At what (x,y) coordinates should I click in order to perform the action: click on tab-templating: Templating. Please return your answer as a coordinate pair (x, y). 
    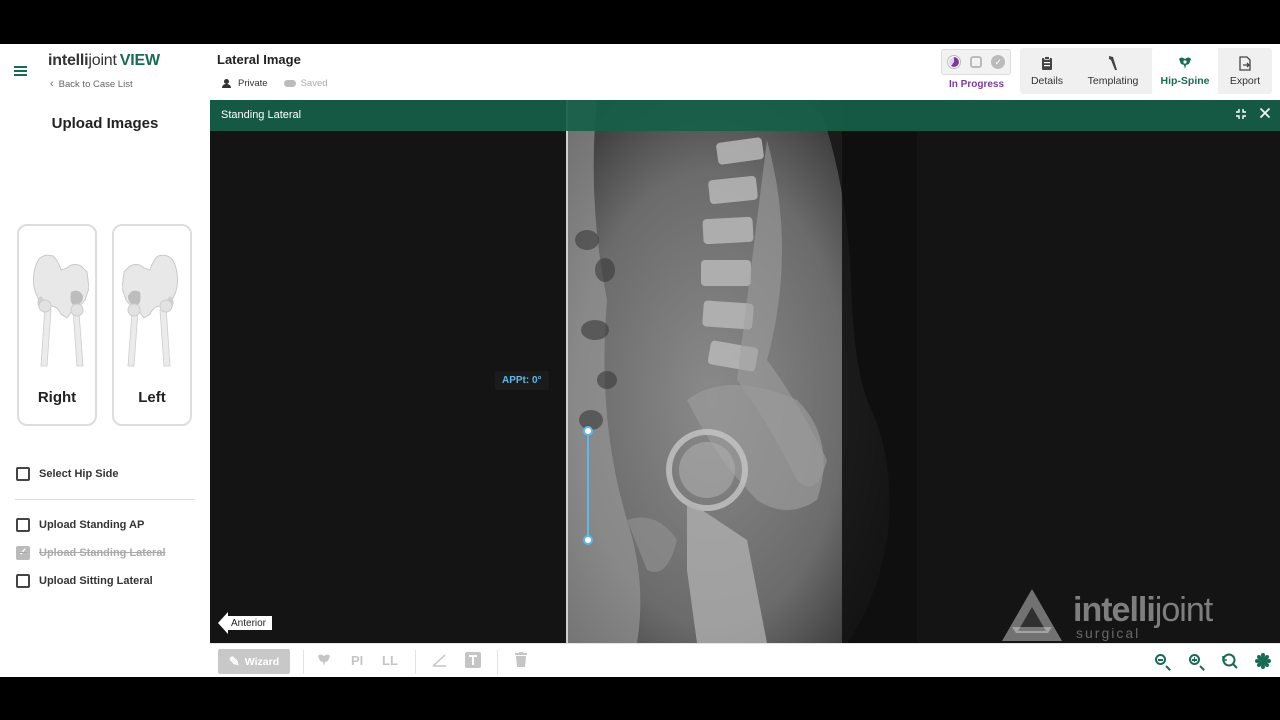
    Looking at the image, I should click on (1113, 71).